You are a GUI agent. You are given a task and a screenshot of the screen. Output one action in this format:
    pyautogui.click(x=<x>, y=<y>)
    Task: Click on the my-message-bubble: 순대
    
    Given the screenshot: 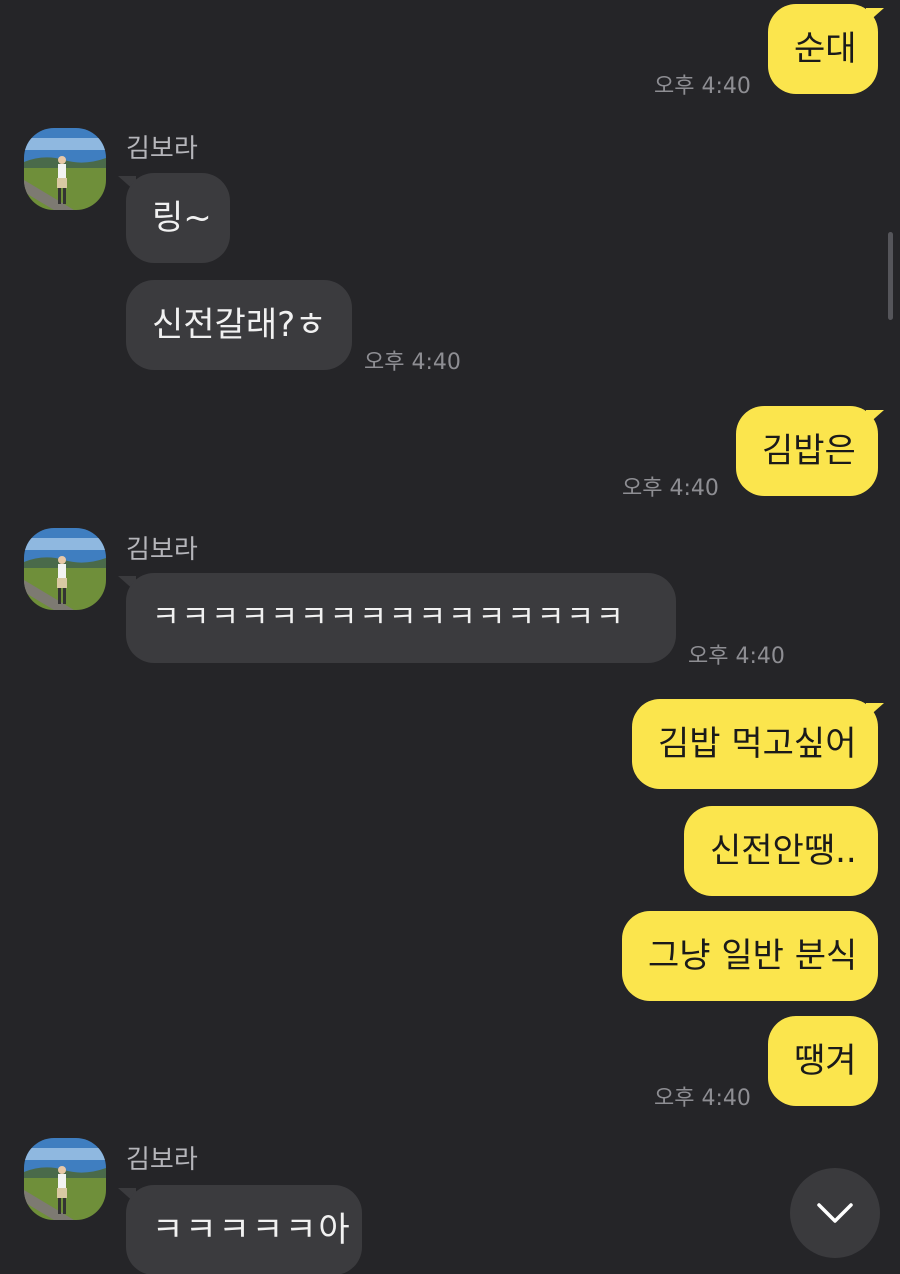 What is the action you would take?
    pyautogui.click(x=823, y=49)
    